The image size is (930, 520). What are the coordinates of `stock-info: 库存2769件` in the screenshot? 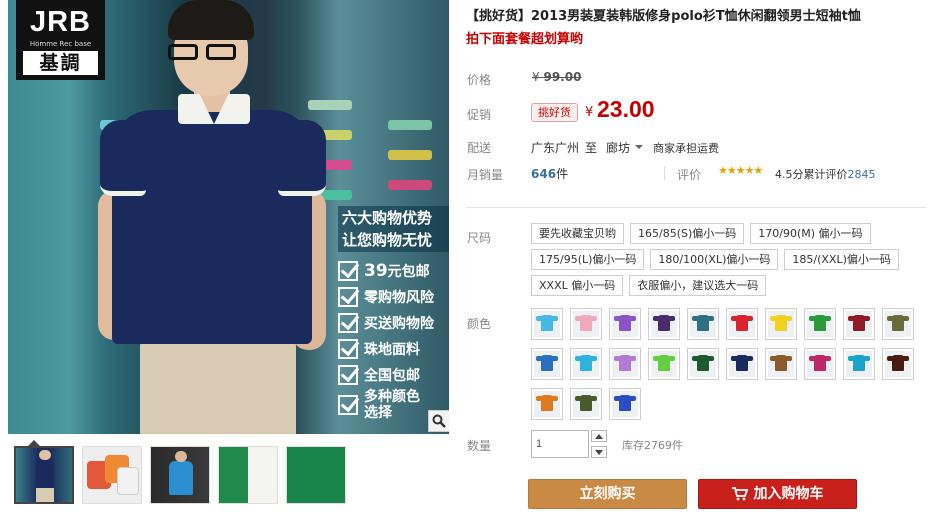 It's located at (652, 445).